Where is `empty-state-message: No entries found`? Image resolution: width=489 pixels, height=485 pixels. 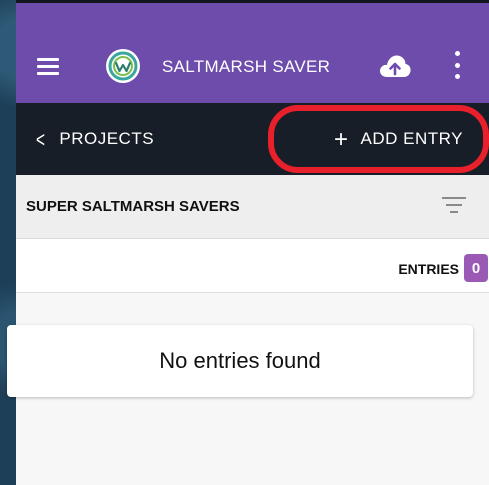
empty-state-message: No entries found is located at coordinates (240, 360).